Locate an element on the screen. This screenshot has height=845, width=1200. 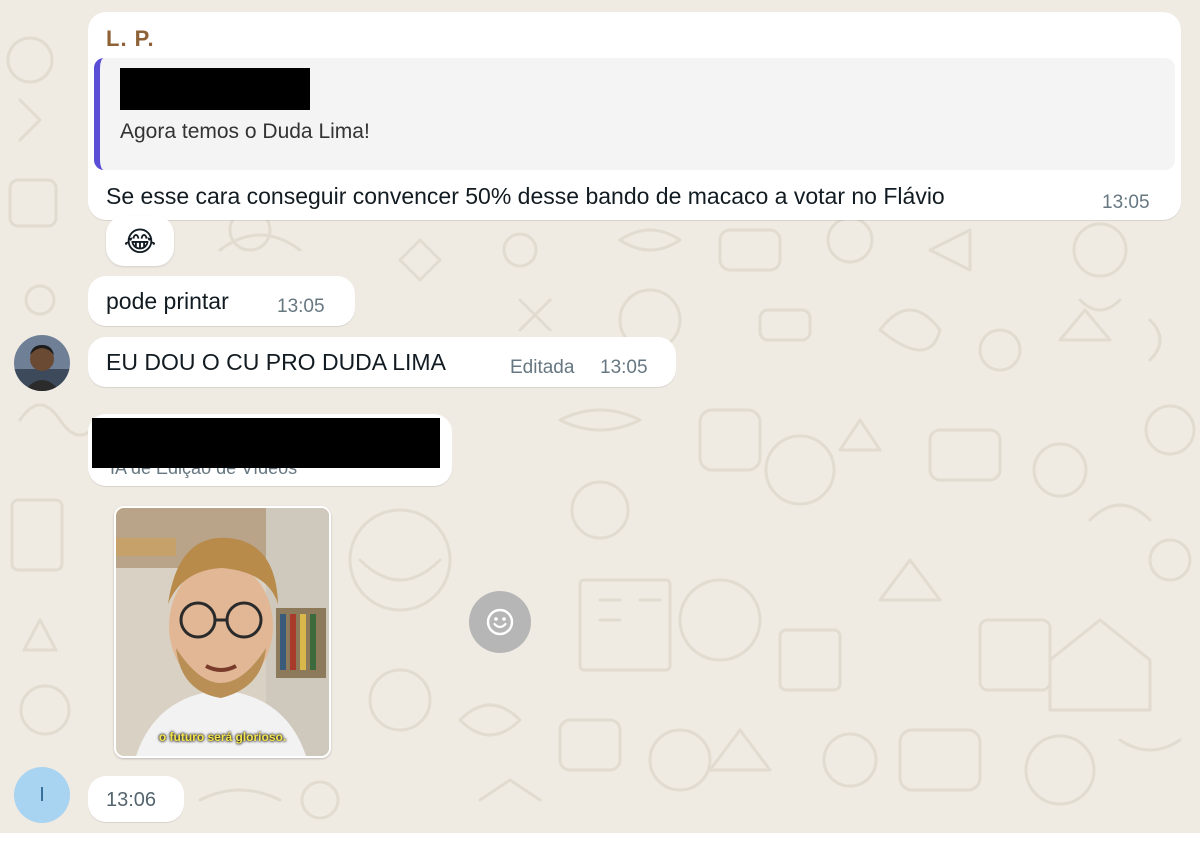
bottom-edge is located at coordinates (600, 839).